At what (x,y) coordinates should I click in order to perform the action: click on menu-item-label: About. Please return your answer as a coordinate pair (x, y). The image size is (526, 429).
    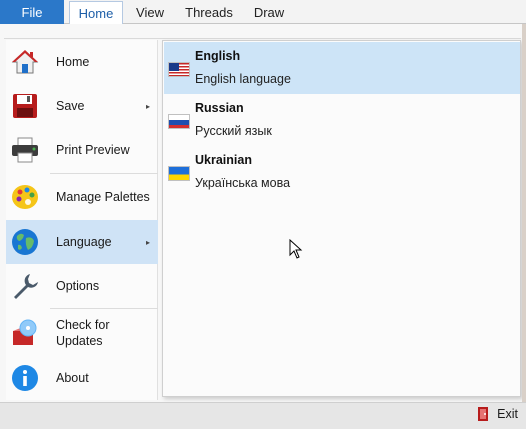
    Looking at the image, I should click on (72, 378).